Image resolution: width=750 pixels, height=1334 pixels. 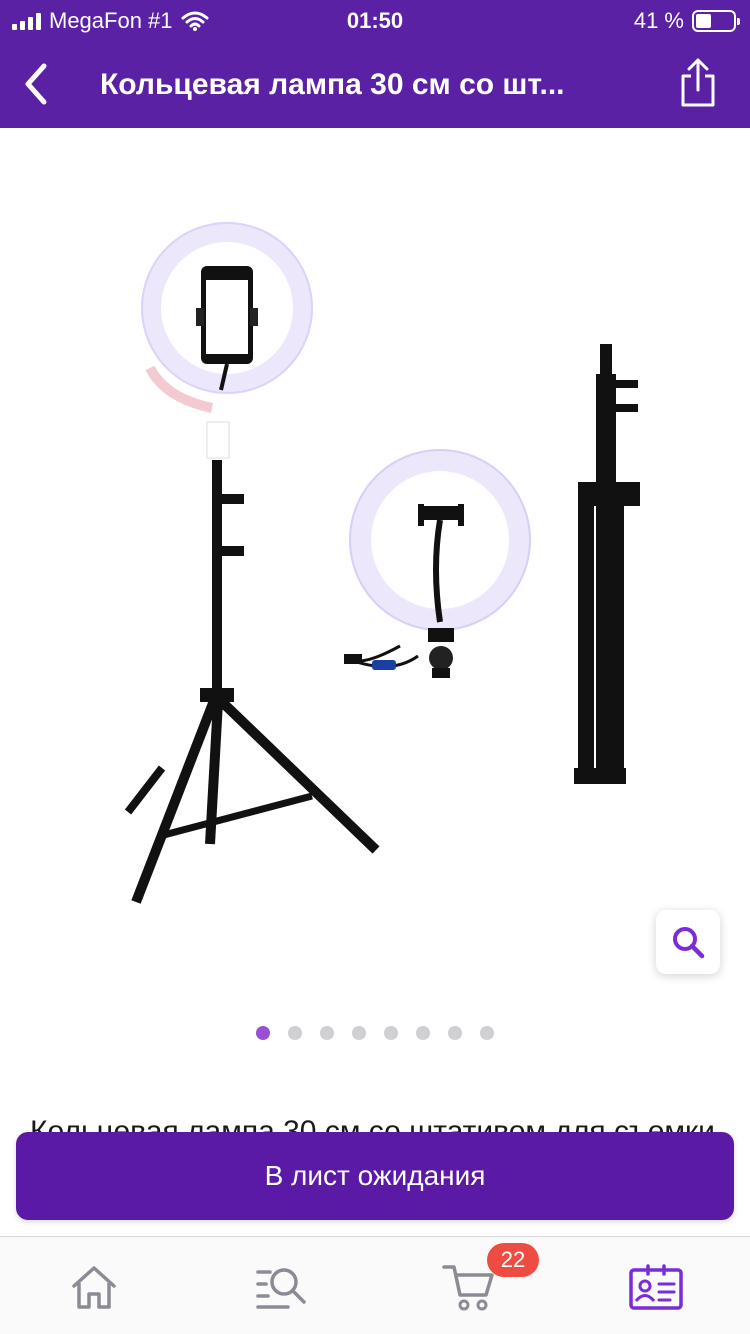 I want to click on catalog-search-icon, so click(x=281, y=1288).